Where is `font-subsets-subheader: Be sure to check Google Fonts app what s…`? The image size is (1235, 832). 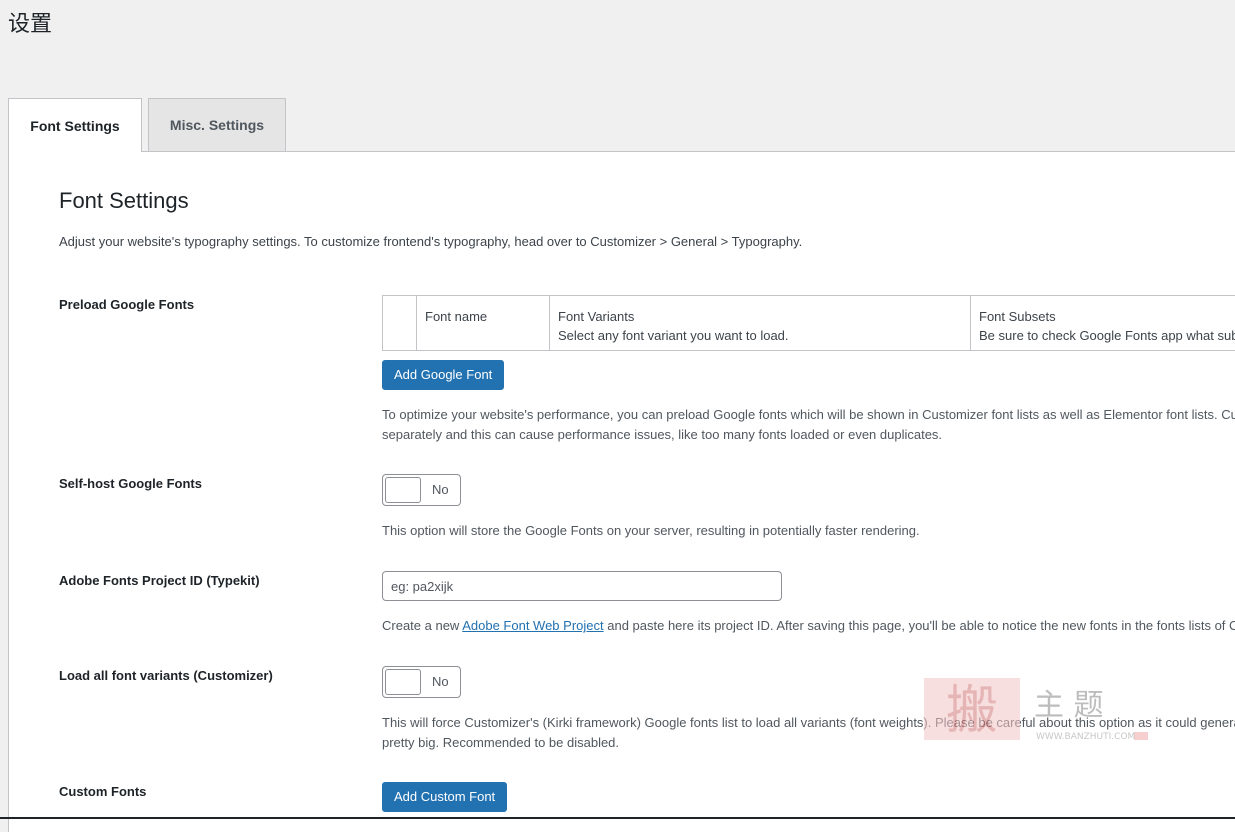
font-subsets-subheader: Be sure to check Google Fonts app what s… is located at coordinates (1107, 335).